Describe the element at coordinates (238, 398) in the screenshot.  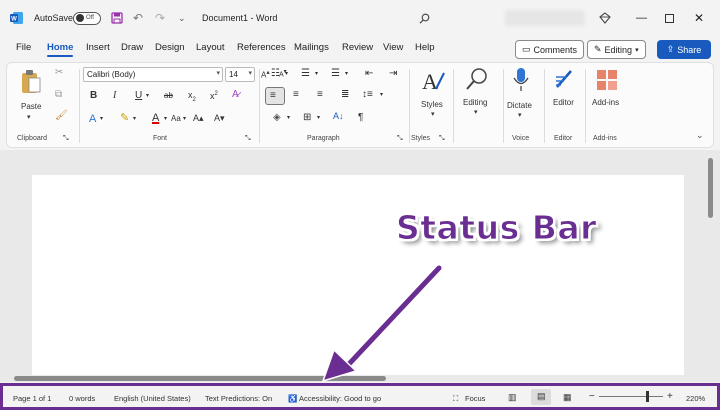
I see `text-predictions: Text Predictions: On` at that location.